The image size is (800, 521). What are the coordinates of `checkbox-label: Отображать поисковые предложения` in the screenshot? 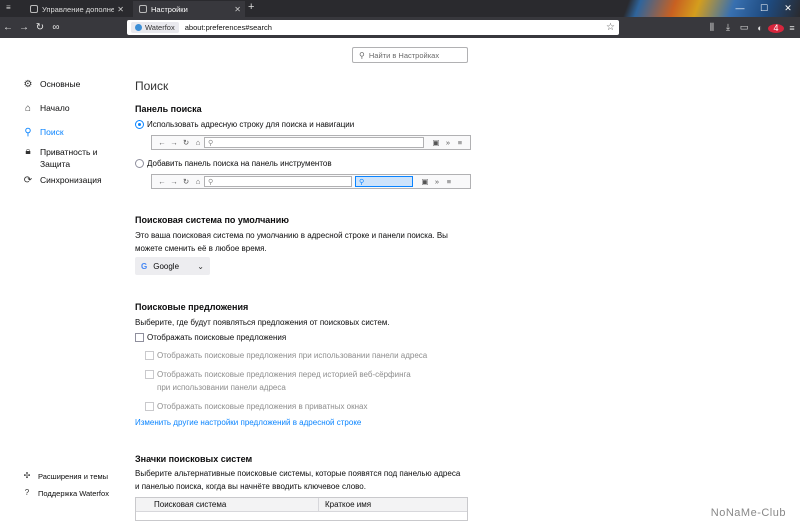 It's located at (217, 337).